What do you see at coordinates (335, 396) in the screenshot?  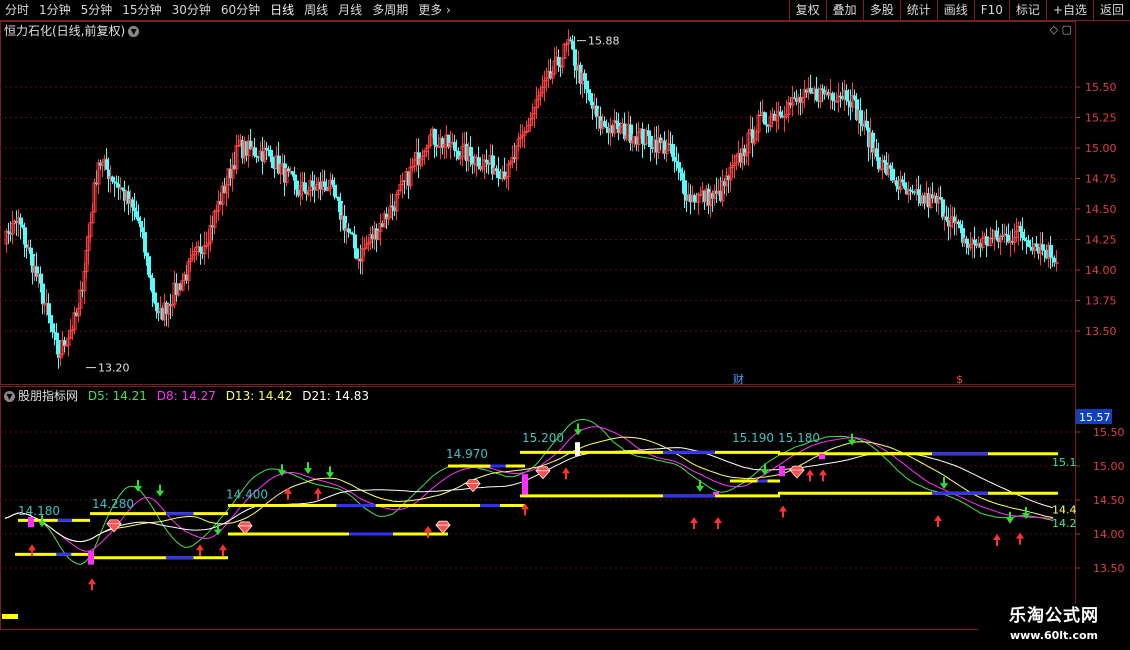 I see `d21-value: D21: 14.83` at bounding box center [335, 396].